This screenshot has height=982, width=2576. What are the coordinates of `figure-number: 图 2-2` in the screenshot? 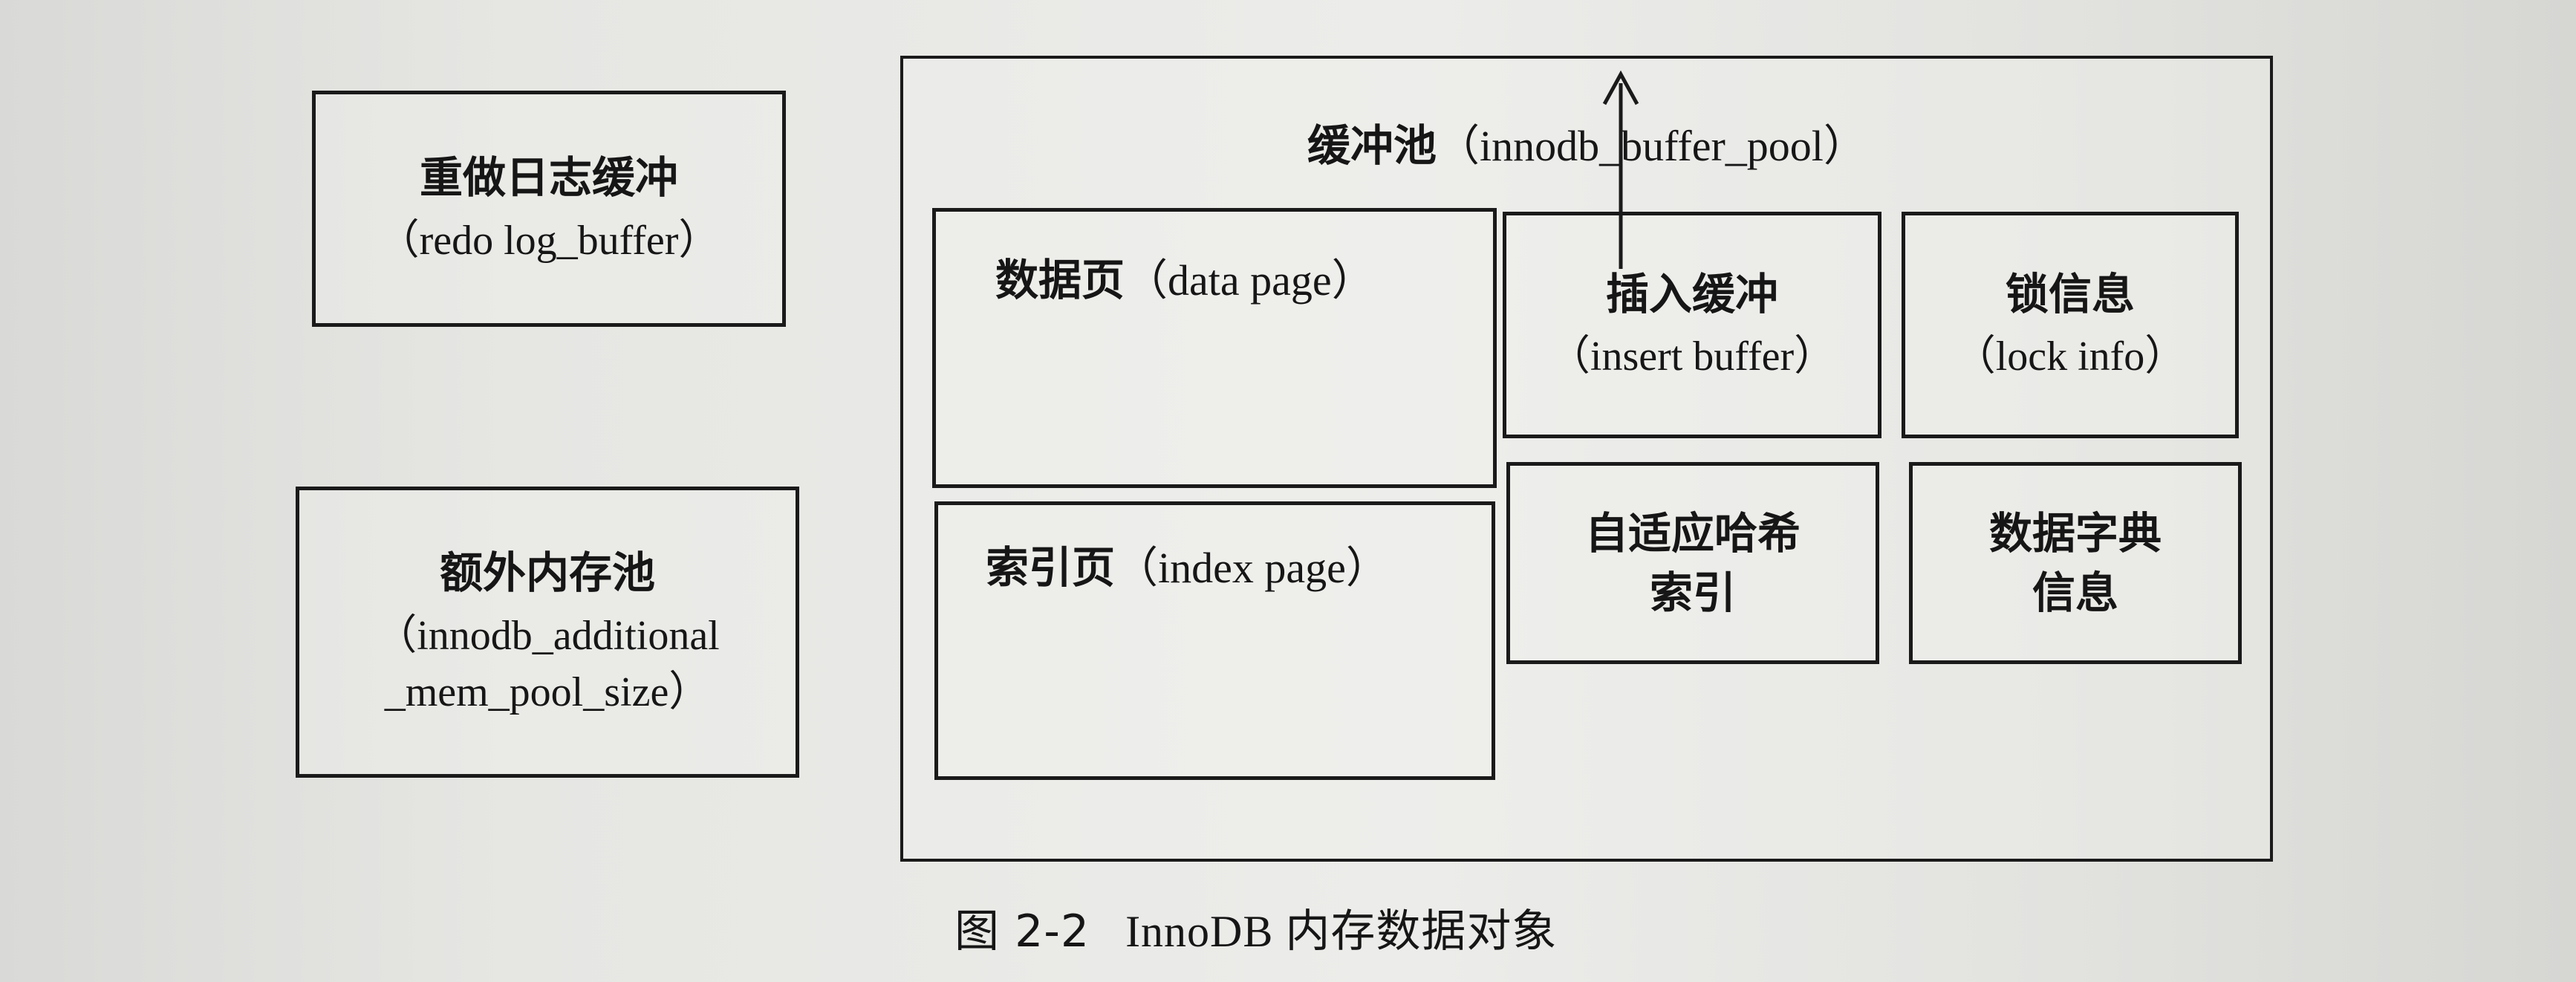 It's located at (1022, 931).